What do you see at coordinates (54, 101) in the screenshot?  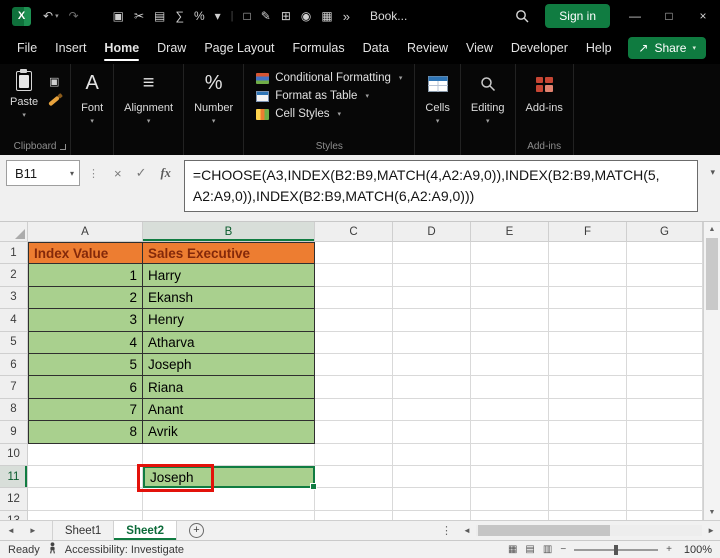 I see `format-painter-icon` at bounding box center [54, 101].